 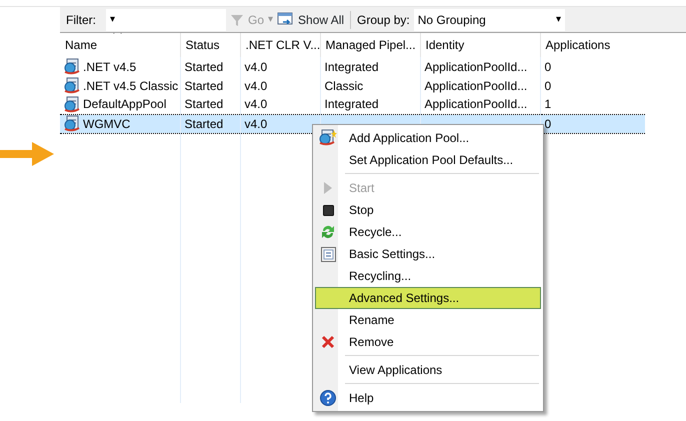 What do you see at coordinates (328, 254) in the screenshot?
I see `settings-icon` at bounding box center [328, 254].